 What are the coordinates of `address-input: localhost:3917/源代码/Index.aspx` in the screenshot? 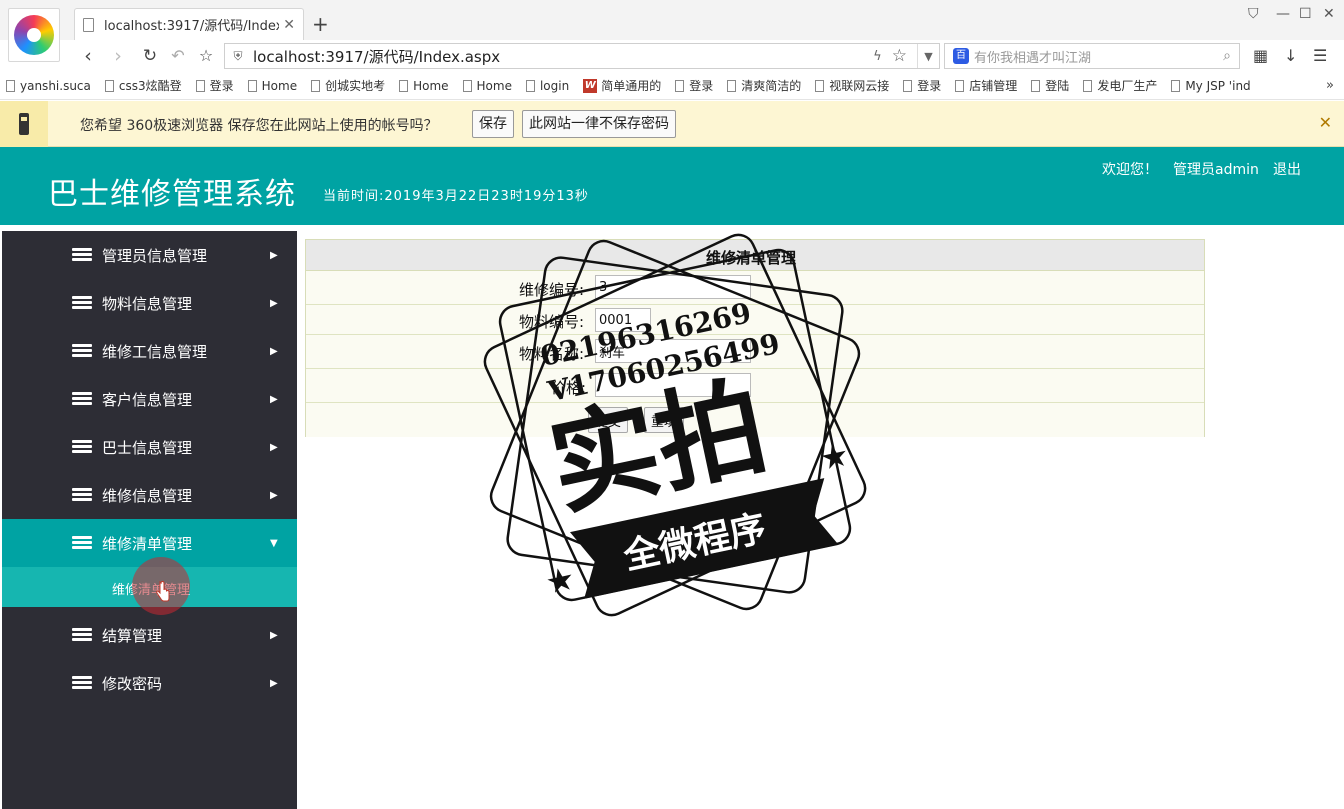 It's located at (563, 56).